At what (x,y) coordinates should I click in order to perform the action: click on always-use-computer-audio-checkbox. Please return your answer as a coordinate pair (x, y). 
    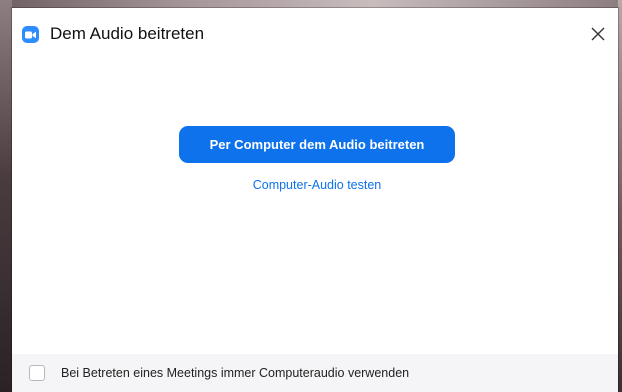
    Looking at the image, I should click on (37, 373).